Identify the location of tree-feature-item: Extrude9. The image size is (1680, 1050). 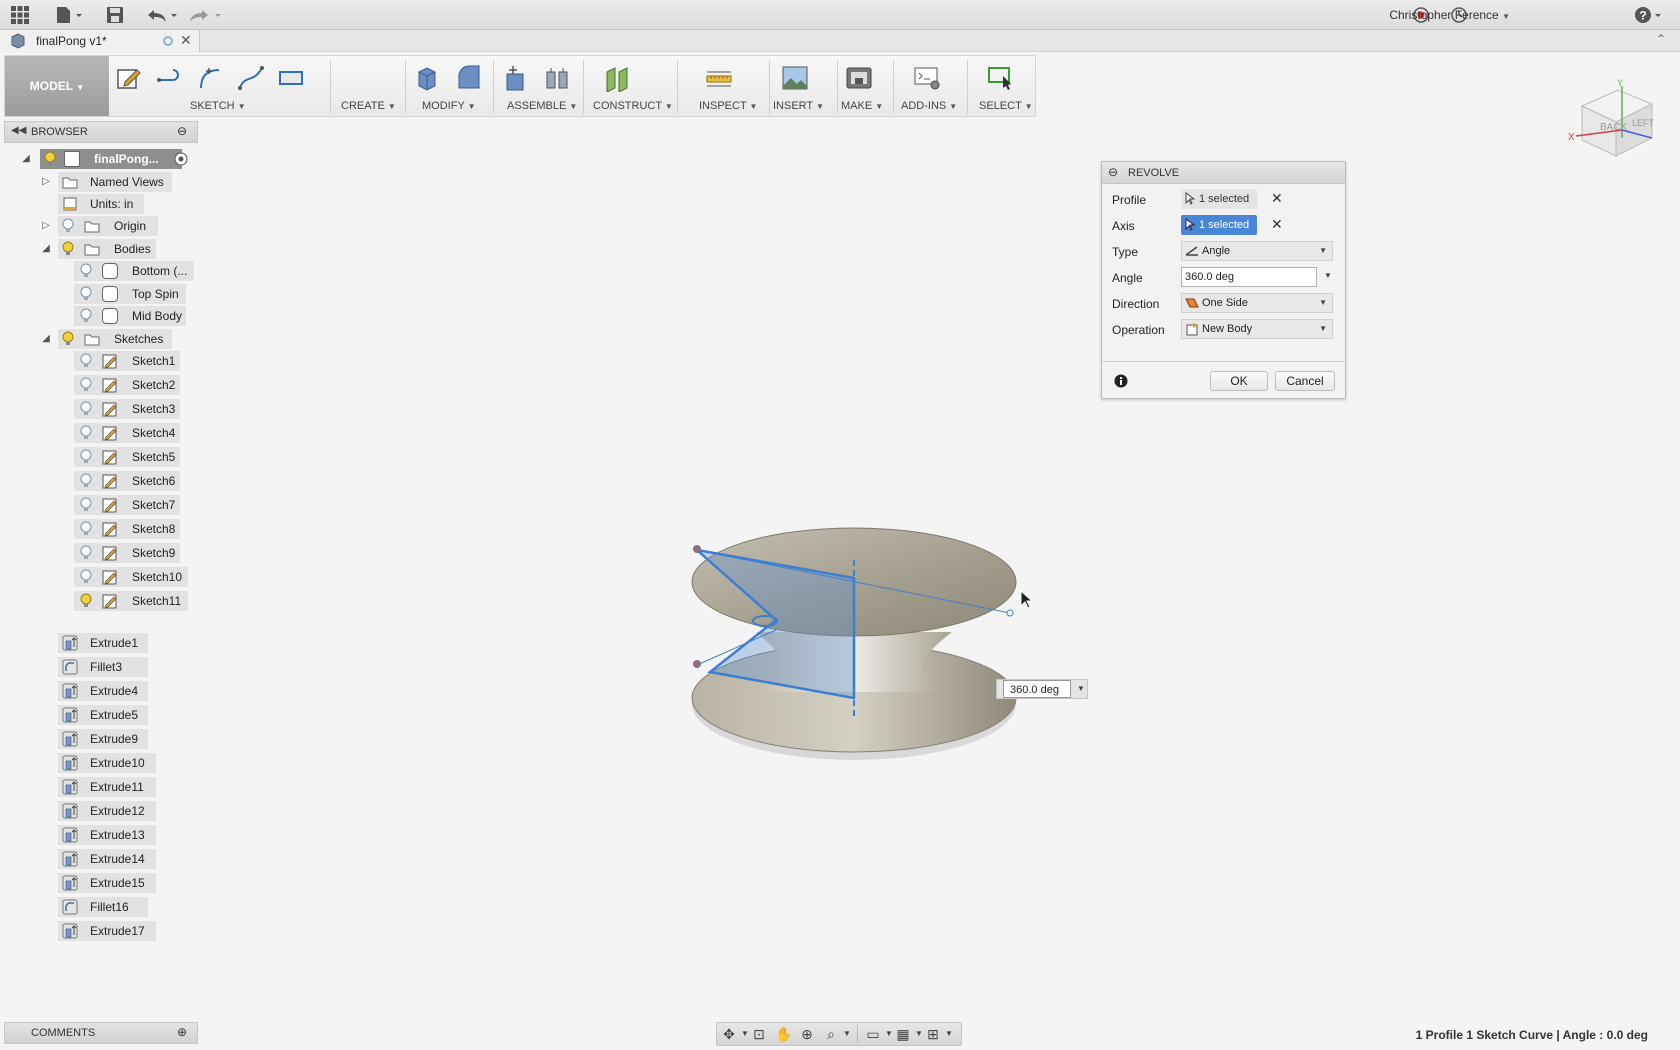
(108, 739).